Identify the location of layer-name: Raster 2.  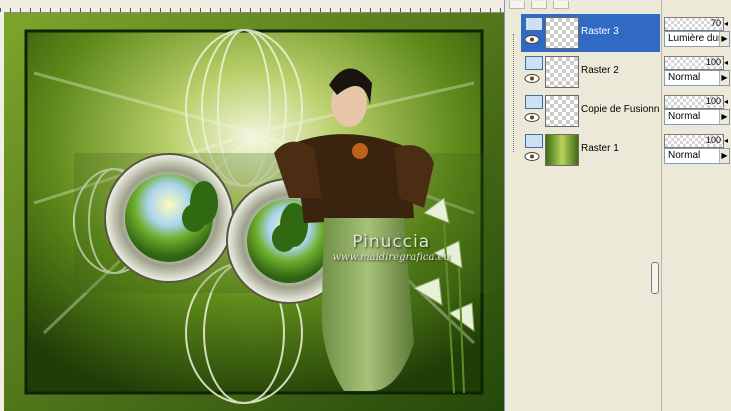
(600, 70).